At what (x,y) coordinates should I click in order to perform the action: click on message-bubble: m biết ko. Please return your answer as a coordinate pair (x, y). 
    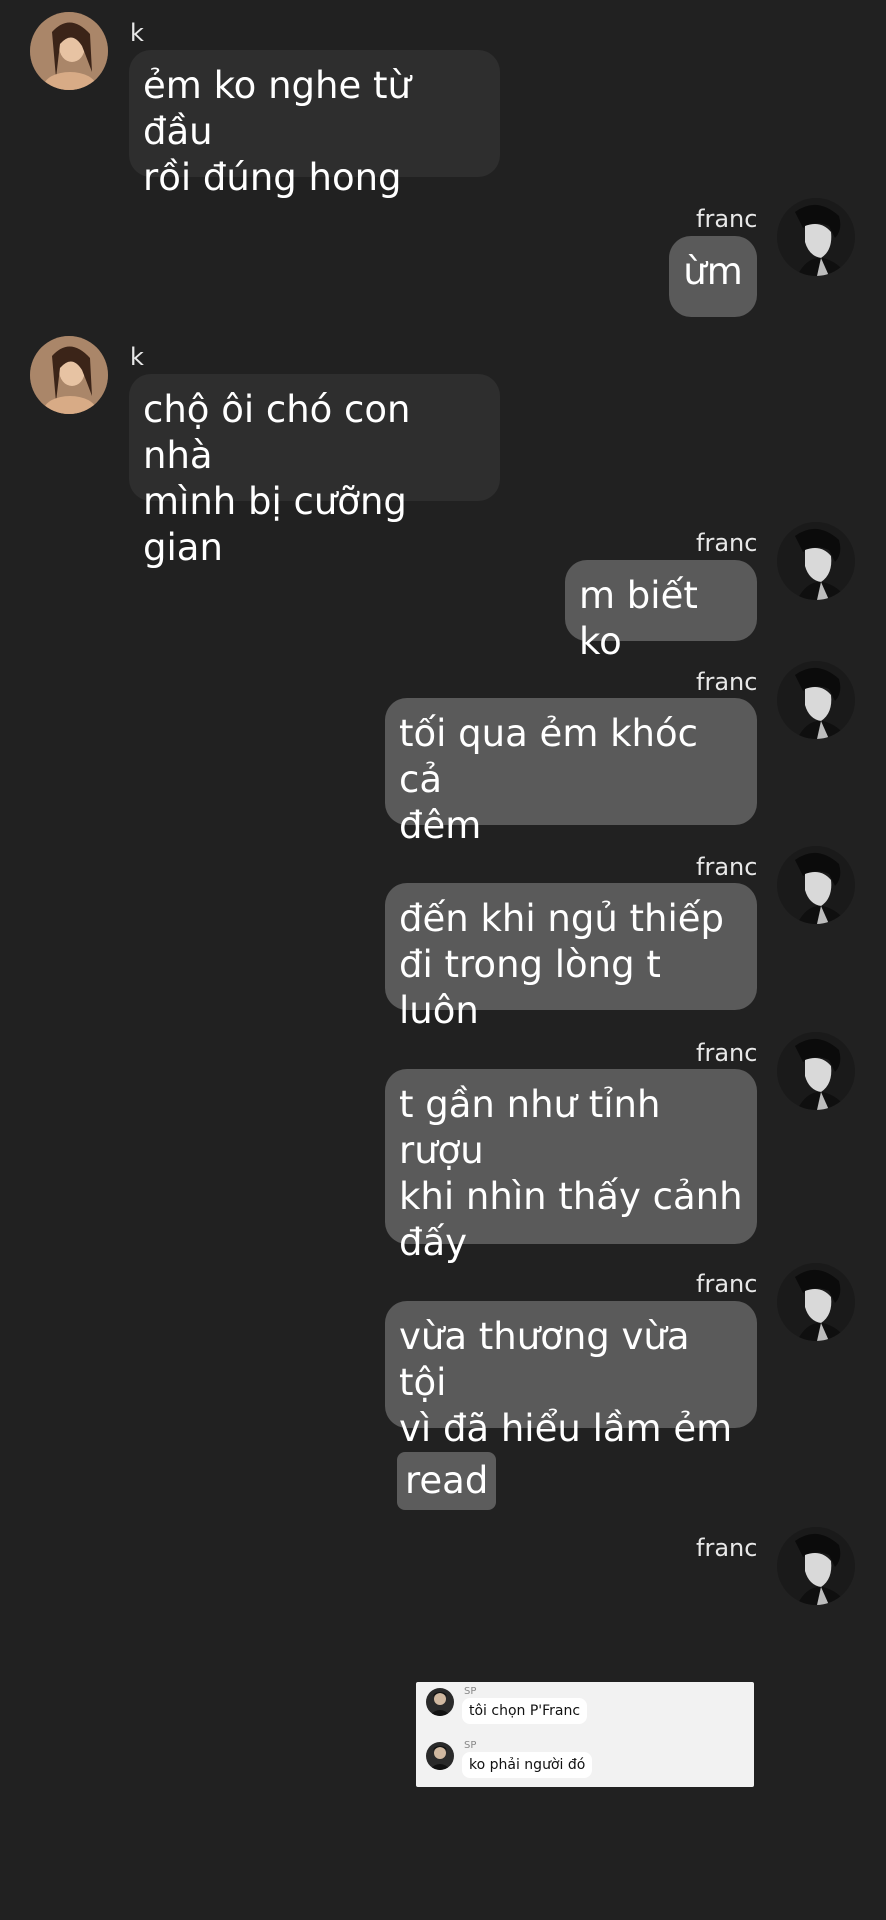
    Looking at the image, I should click on (661, 611).